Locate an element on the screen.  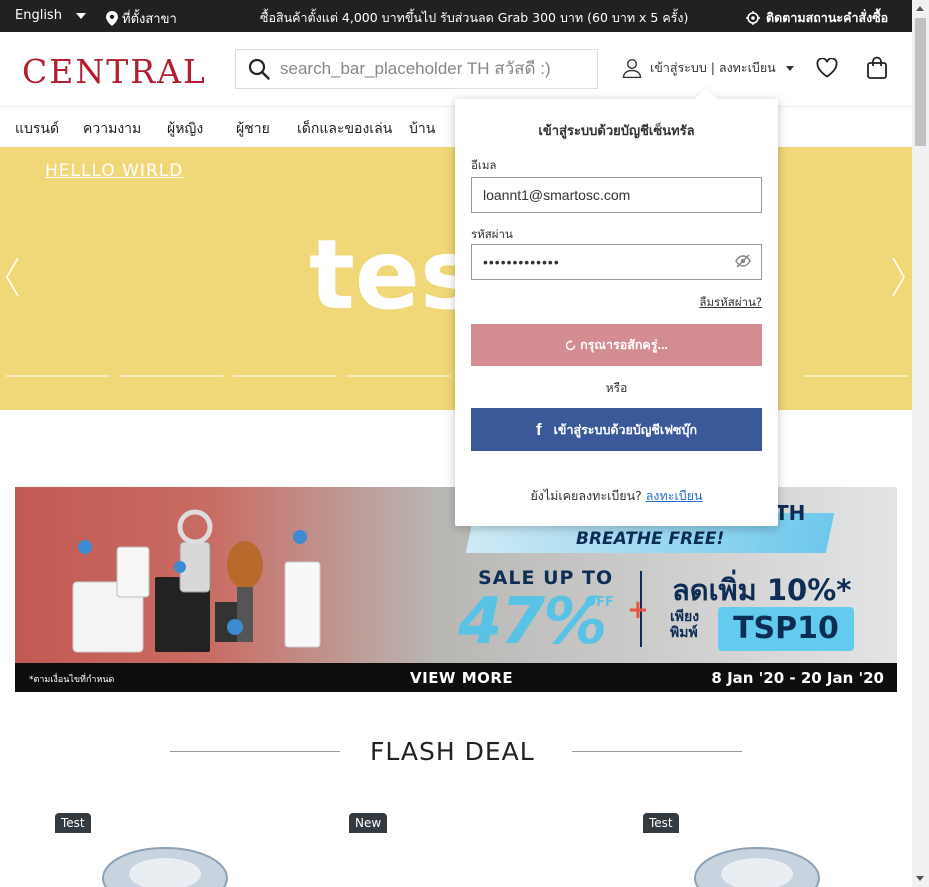
scroll-down-icon is located at coordinates (920, 878).